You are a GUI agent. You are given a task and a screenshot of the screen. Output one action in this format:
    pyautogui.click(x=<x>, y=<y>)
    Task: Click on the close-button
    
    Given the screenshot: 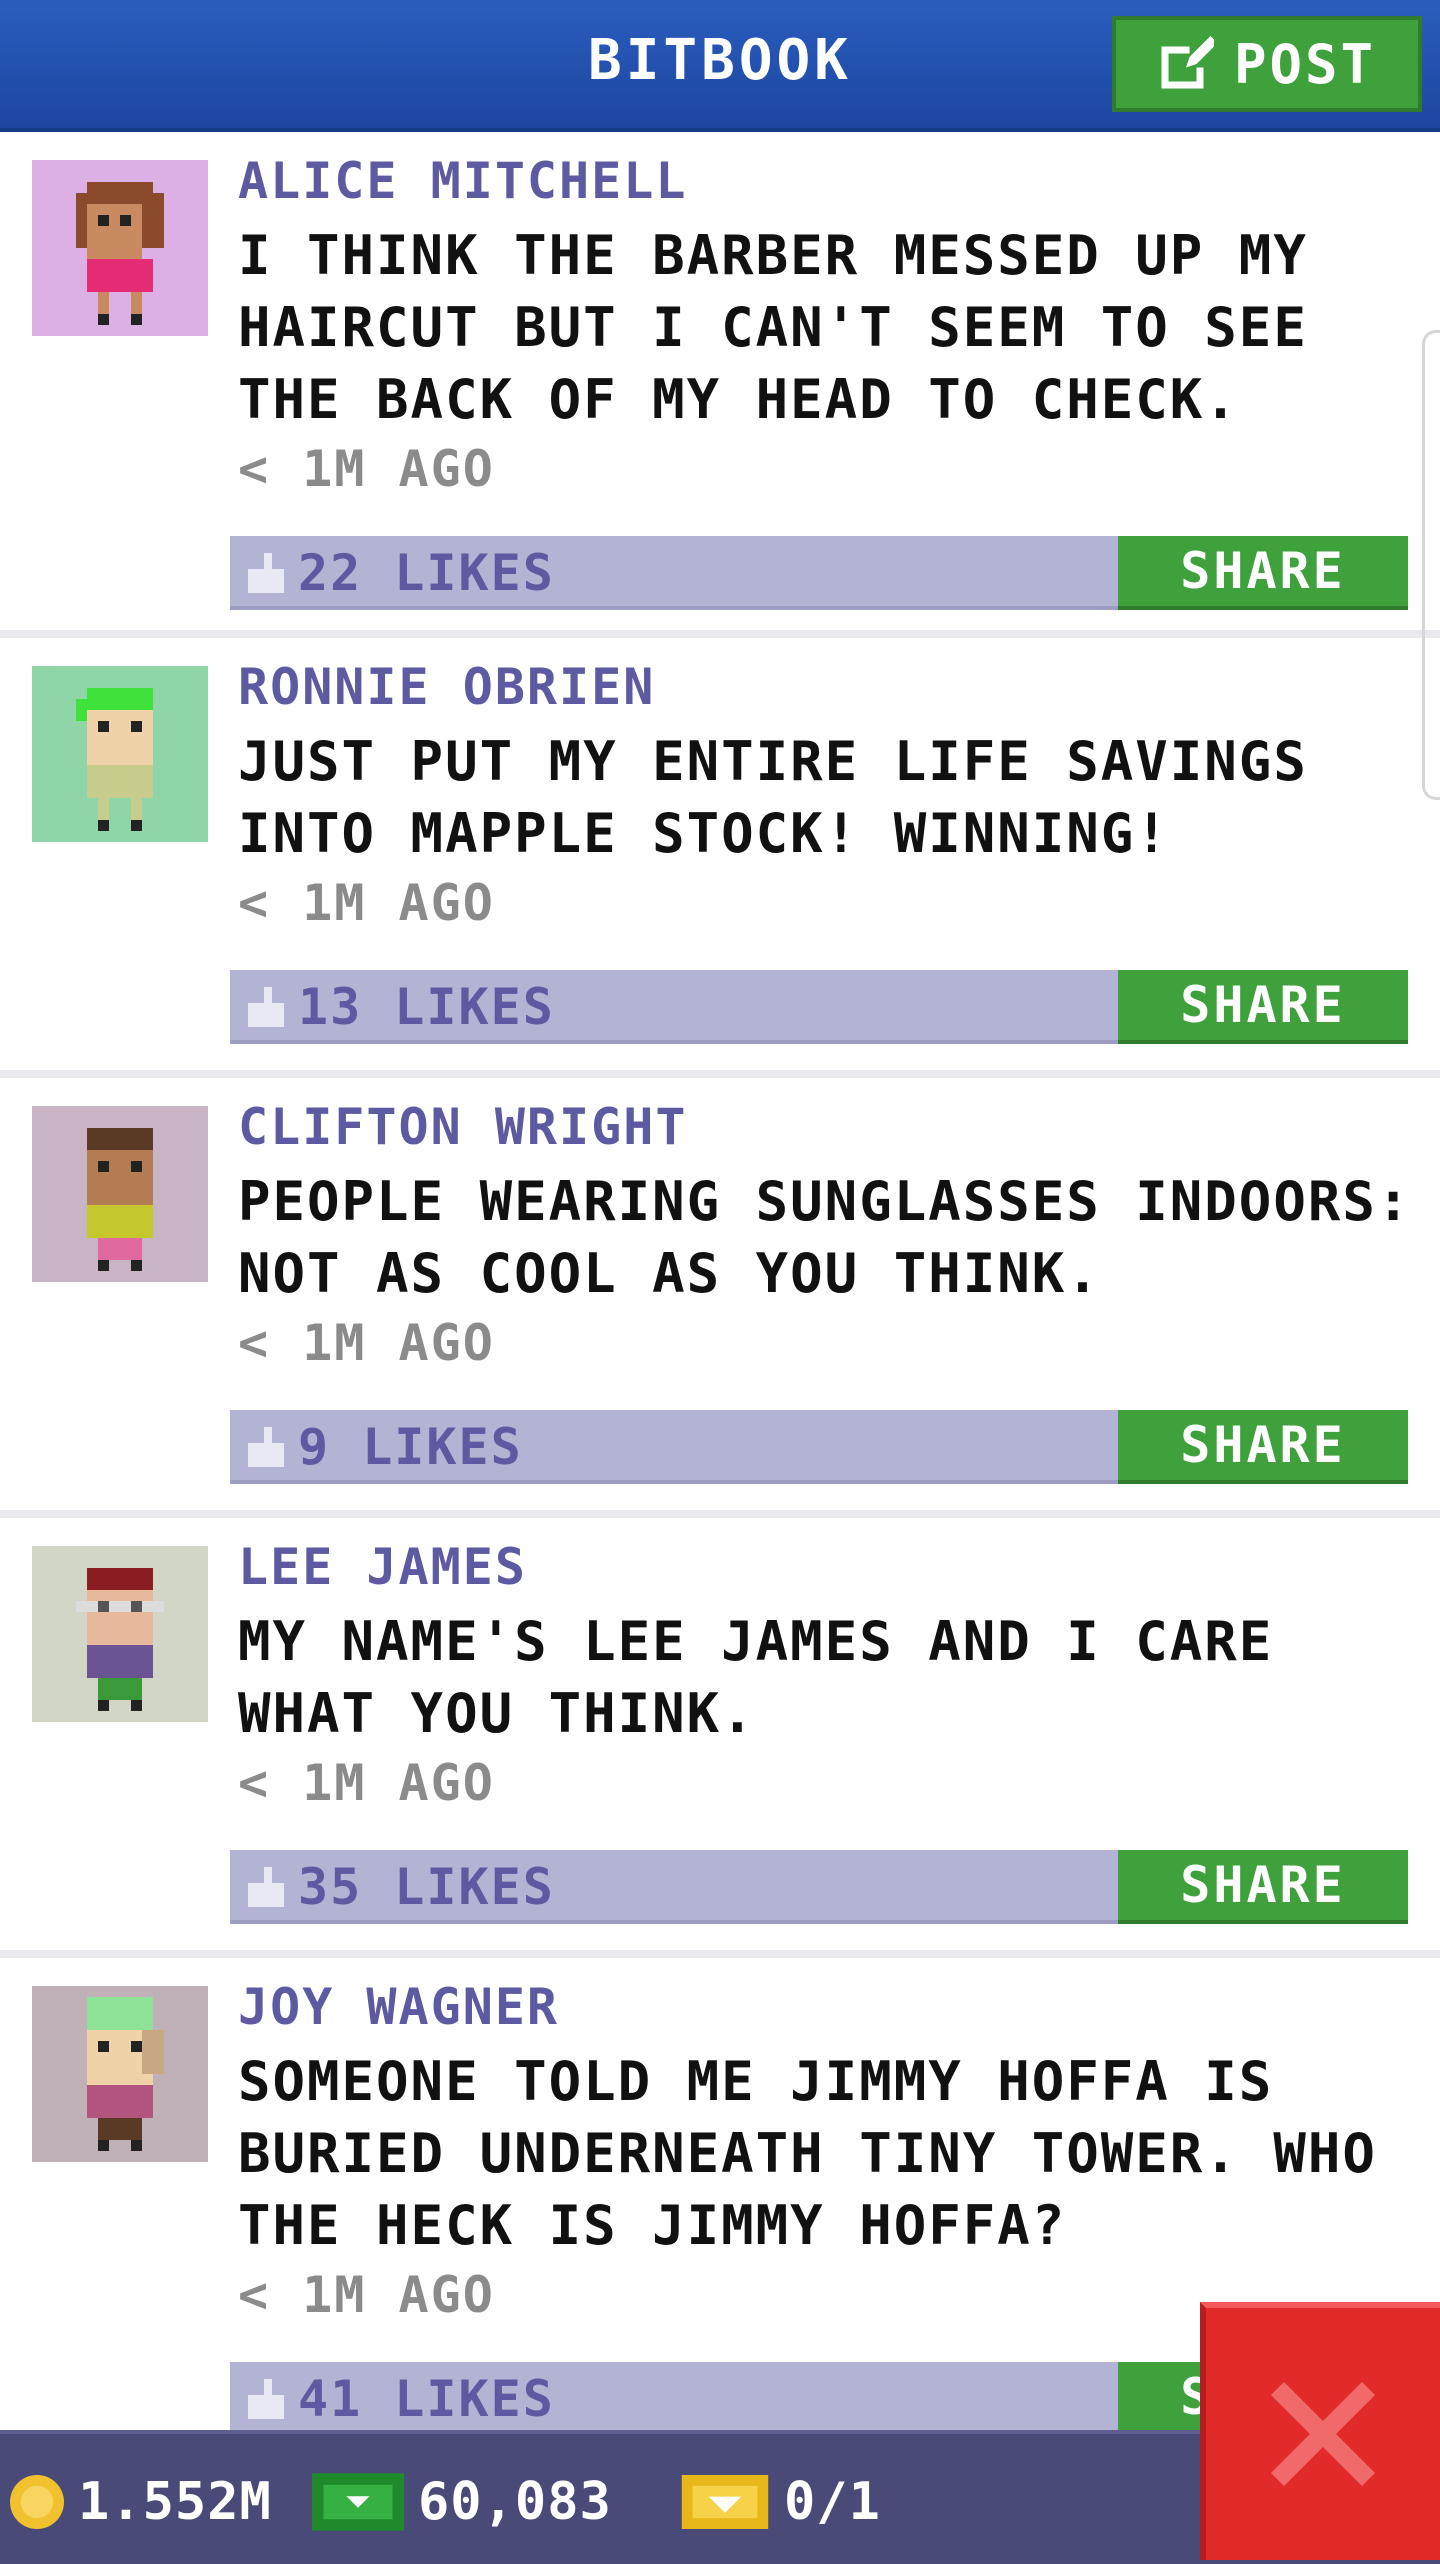 What is the action you would take?
    pyautogui.click(x=1320, y=2431)
    